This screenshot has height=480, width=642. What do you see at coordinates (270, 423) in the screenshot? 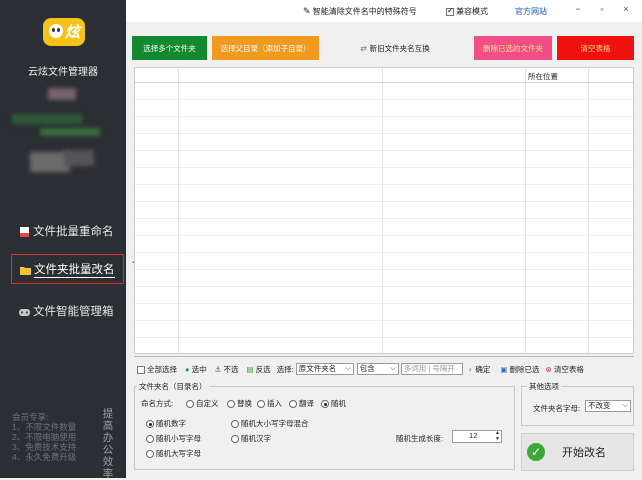
I see `random-mixed-case-radio: 随机大小写字母混合` at bounding box center [270, 423].